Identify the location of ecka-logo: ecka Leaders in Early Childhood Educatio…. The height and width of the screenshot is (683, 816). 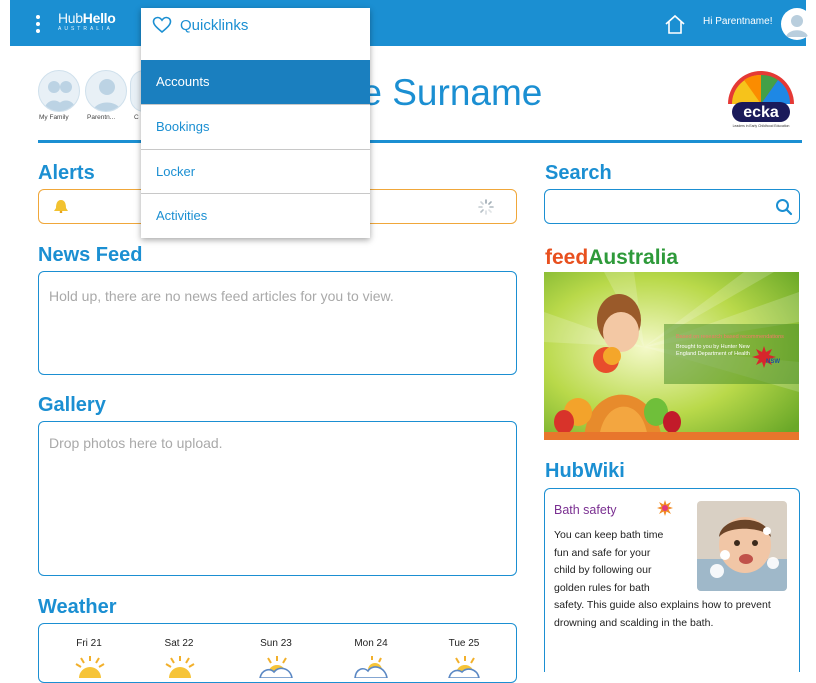
(761, 99).